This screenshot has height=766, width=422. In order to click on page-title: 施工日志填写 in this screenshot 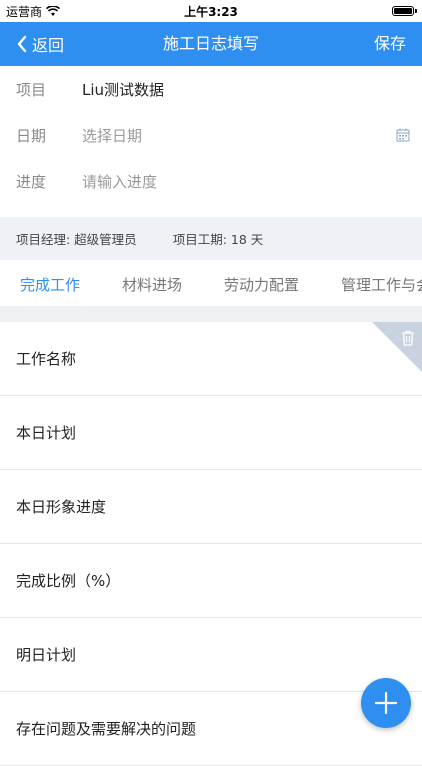, I will do `click(210, 43)`.